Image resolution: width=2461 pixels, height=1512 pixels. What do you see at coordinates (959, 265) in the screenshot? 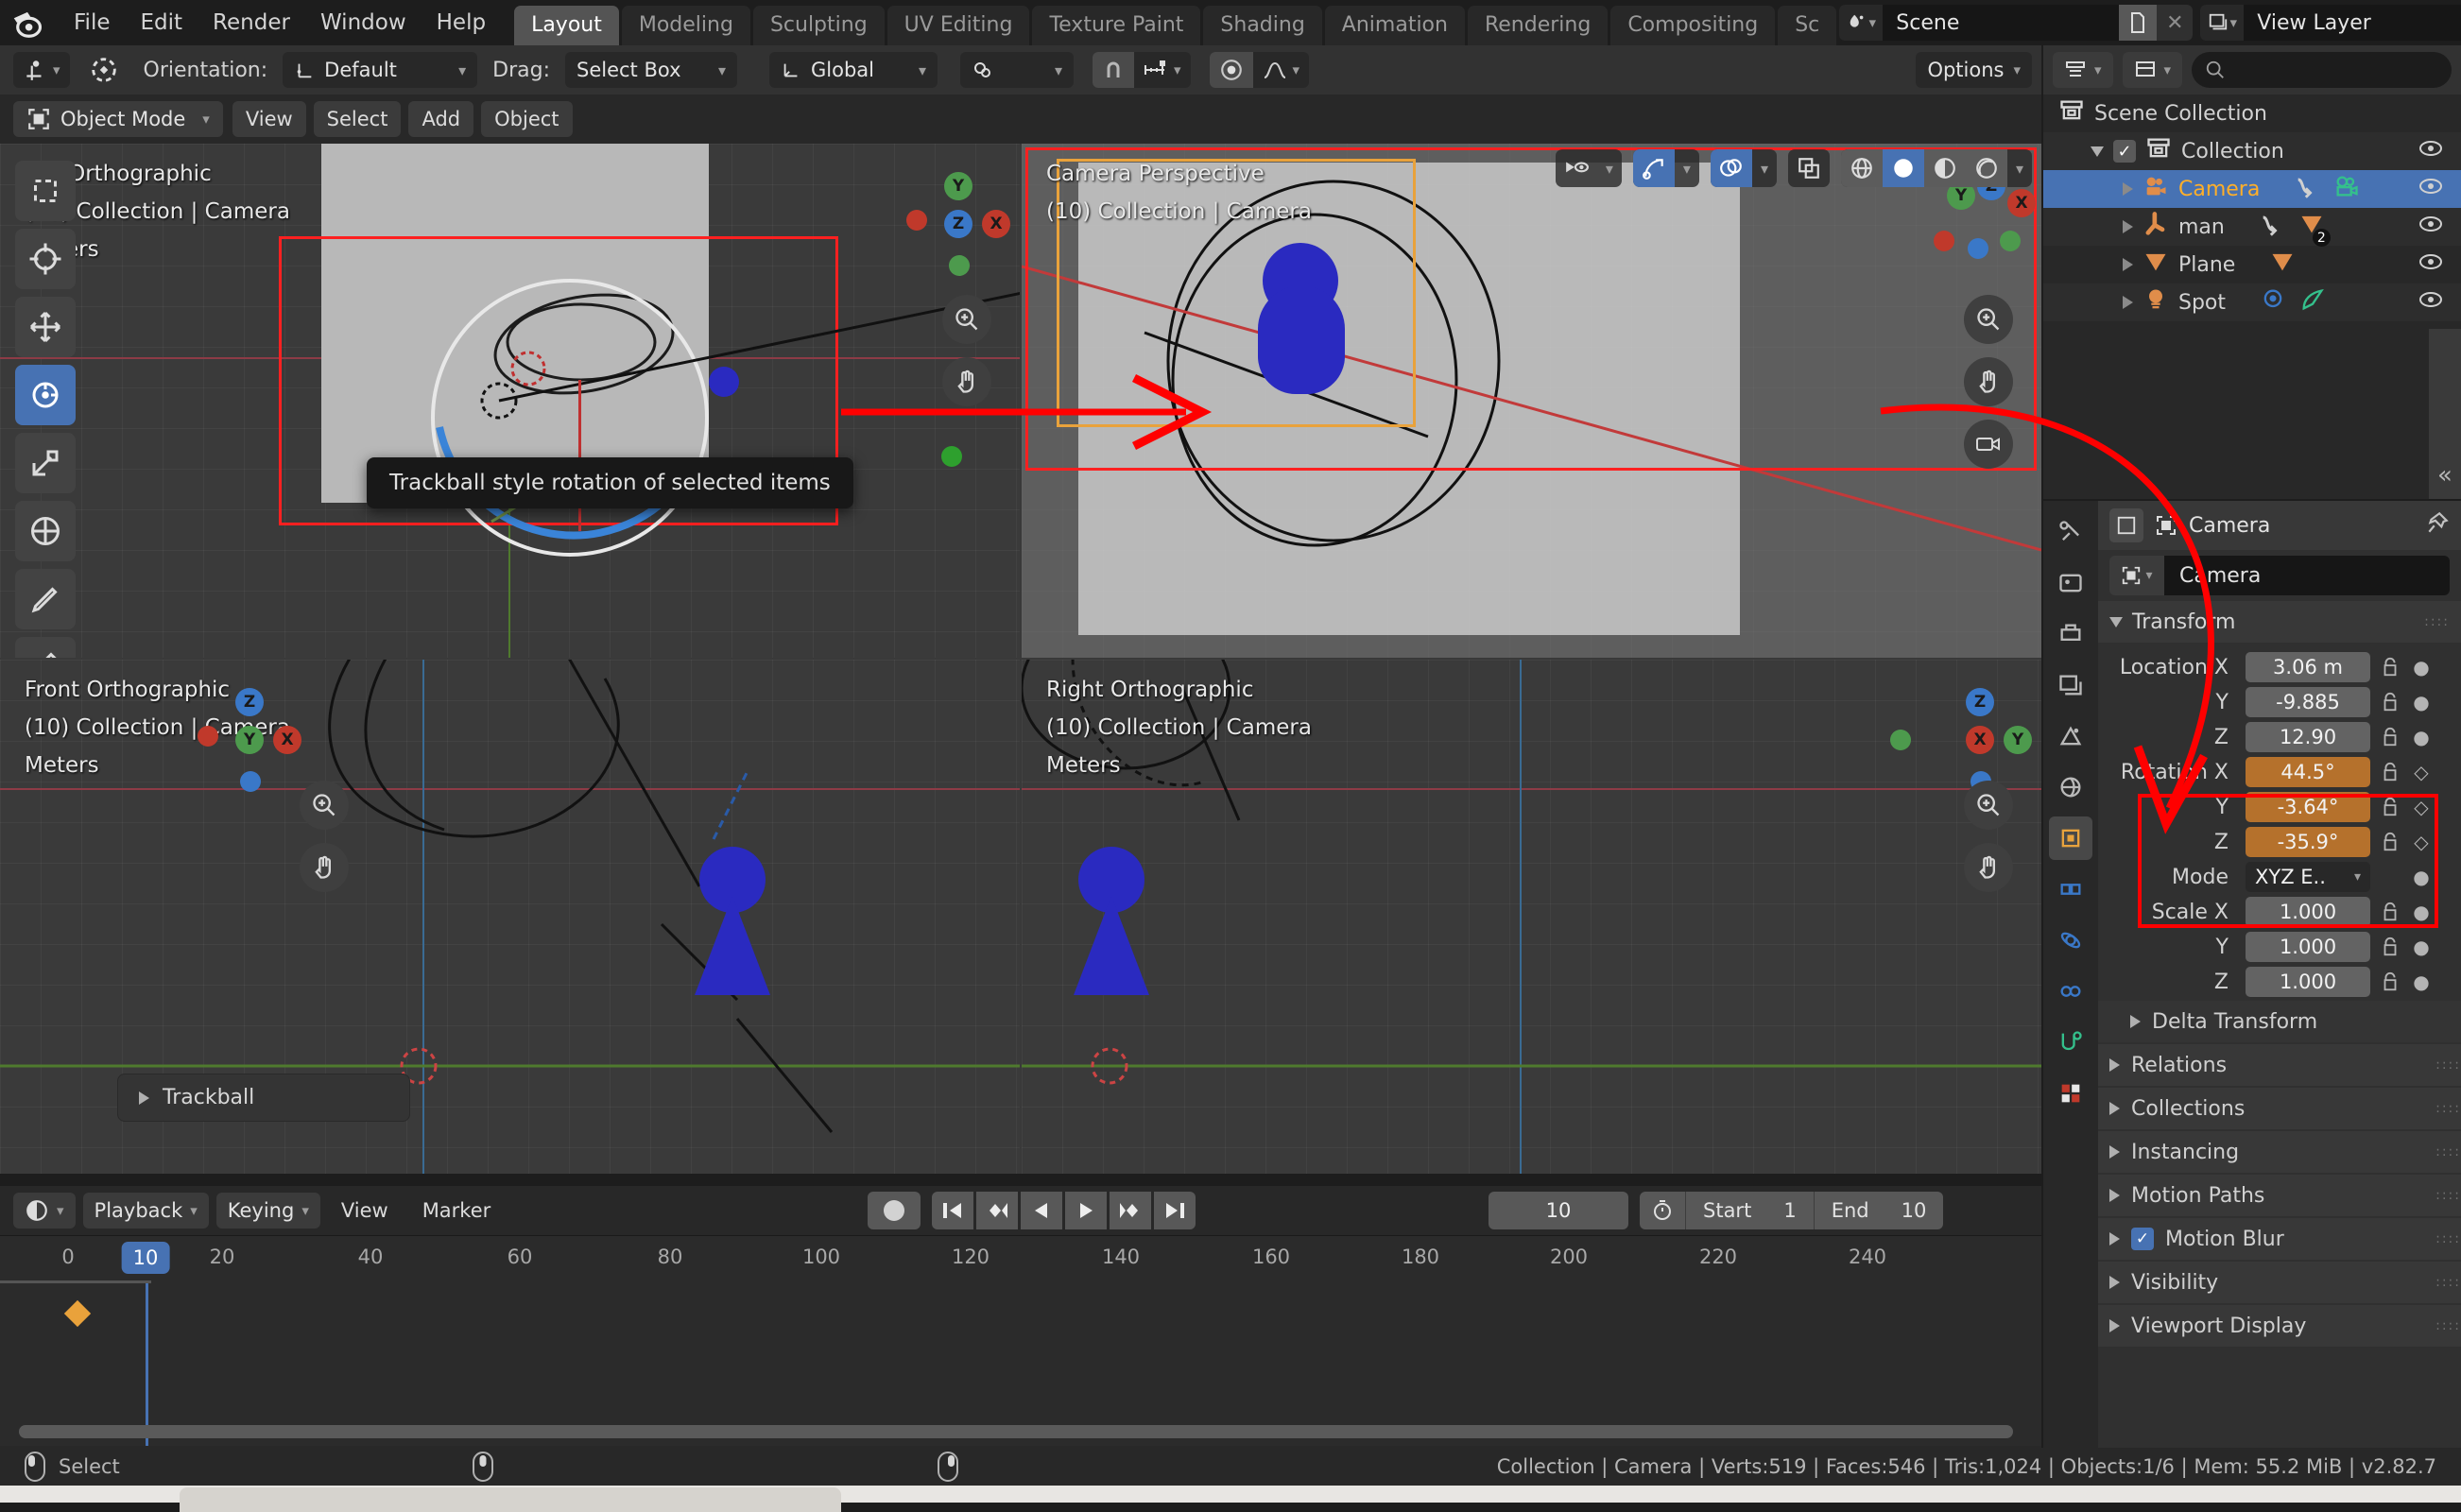
I see `gizmo-neg-y` at bounding box center [959, 265].